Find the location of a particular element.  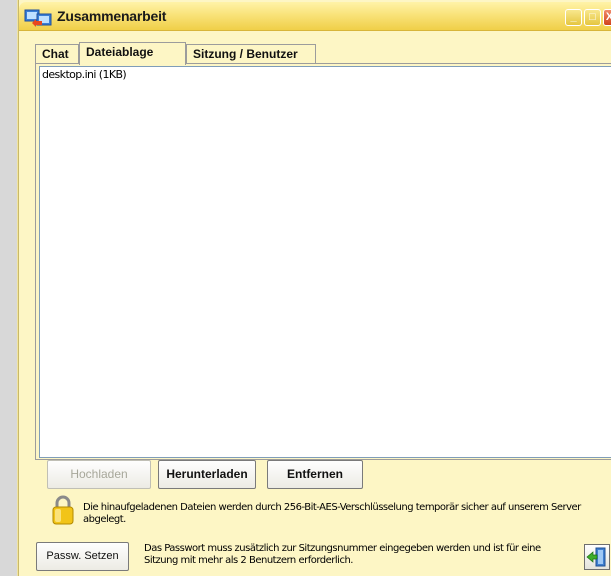

set-password-button: Passw. Setzen is located at coordinates (82, 556).